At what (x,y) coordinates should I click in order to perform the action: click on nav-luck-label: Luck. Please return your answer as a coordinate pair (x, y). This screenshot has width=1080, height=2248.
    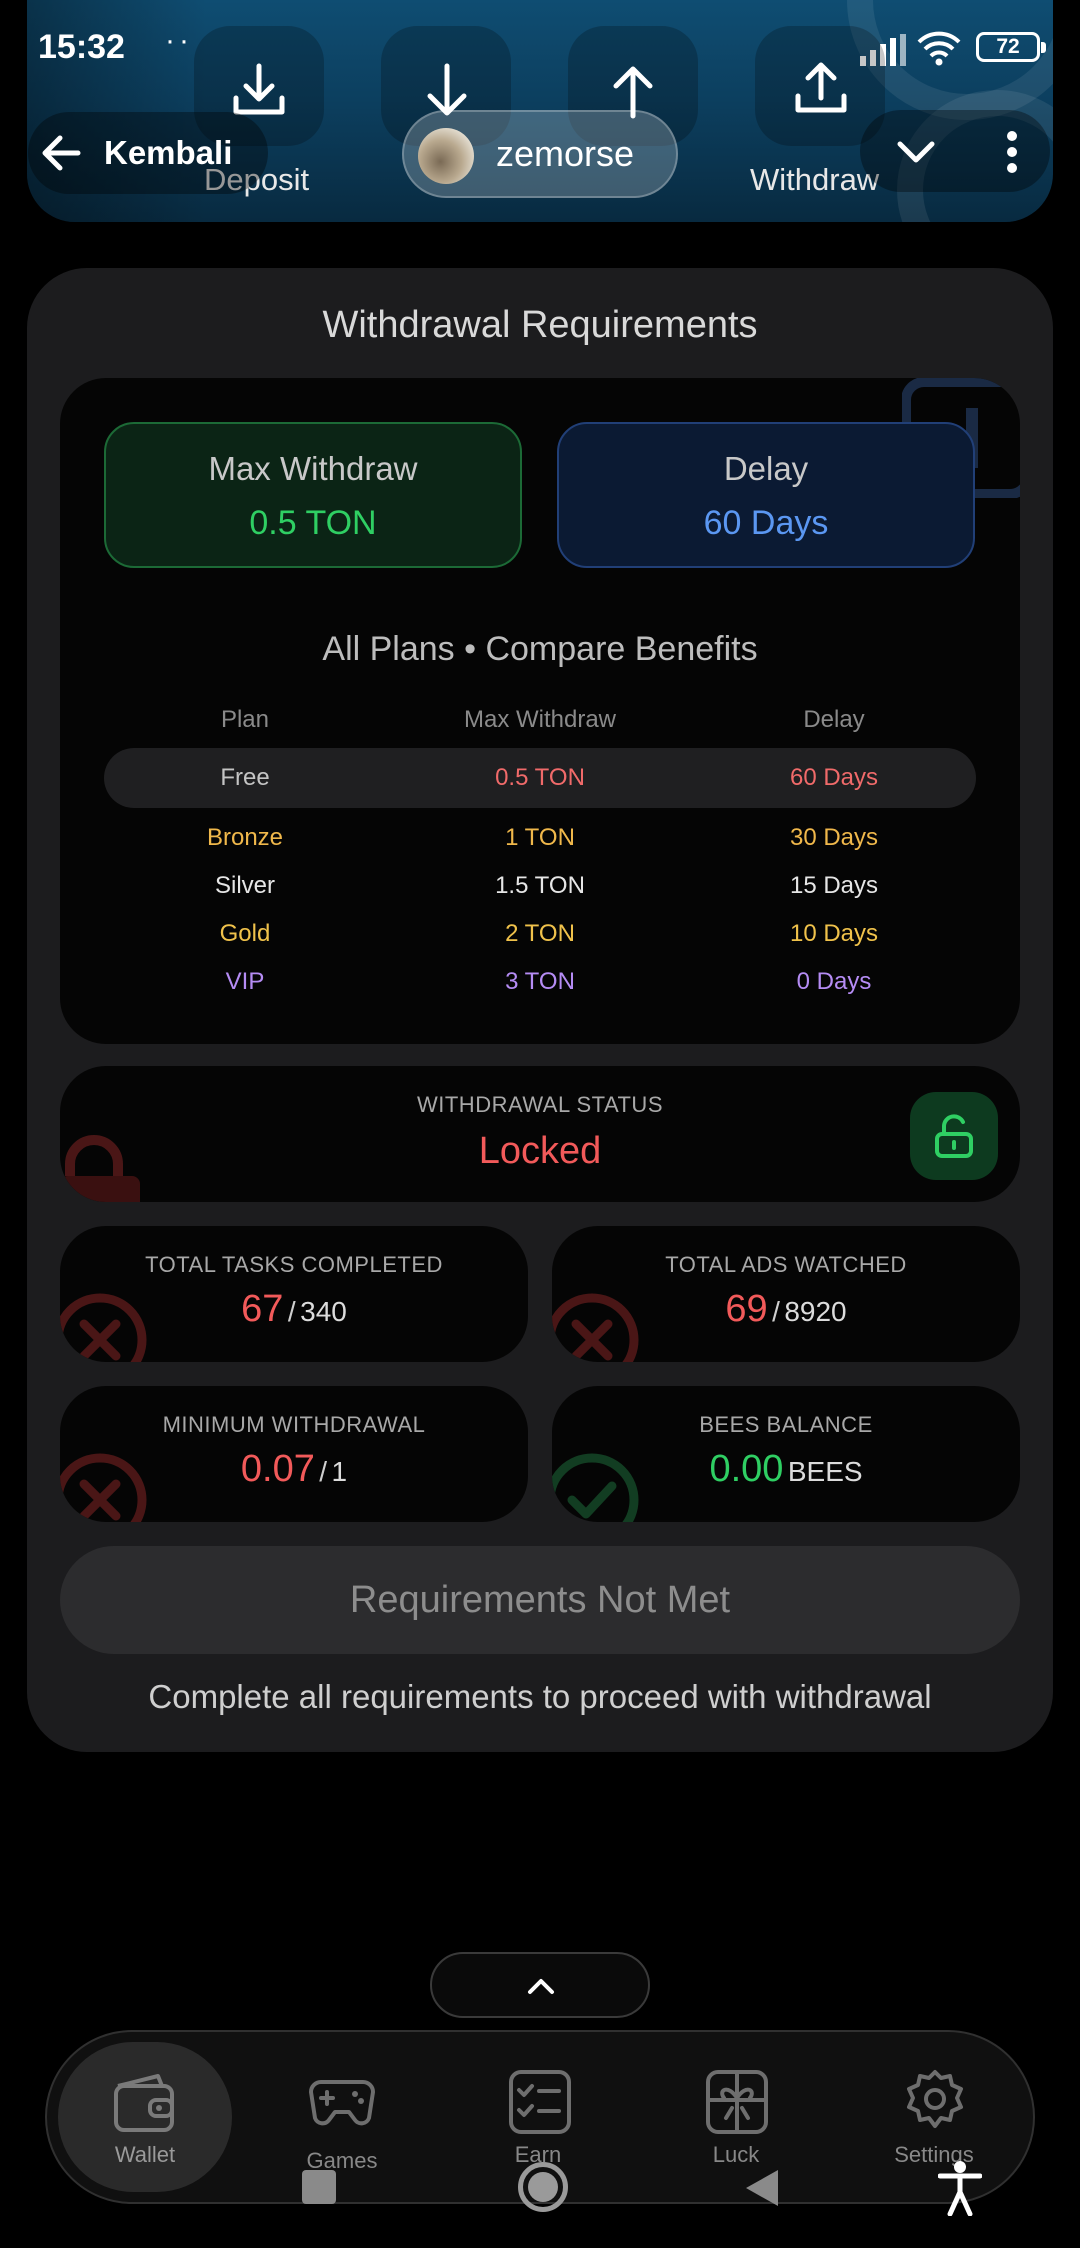
    Looking at the image, I should click on (736, 2155).